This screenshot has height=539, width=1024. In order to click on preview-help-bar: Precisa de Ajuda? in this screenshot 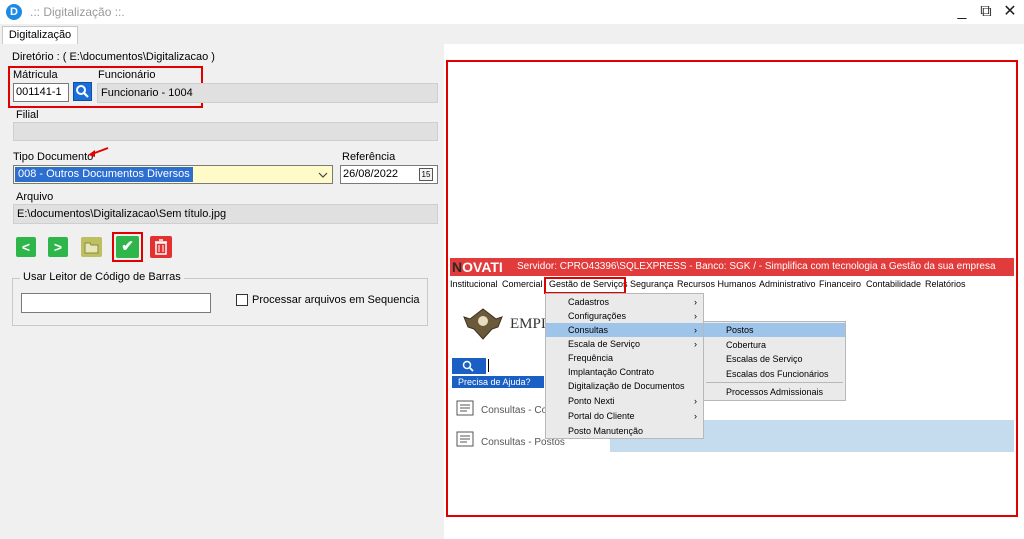, I will do `click(498, 382)`.